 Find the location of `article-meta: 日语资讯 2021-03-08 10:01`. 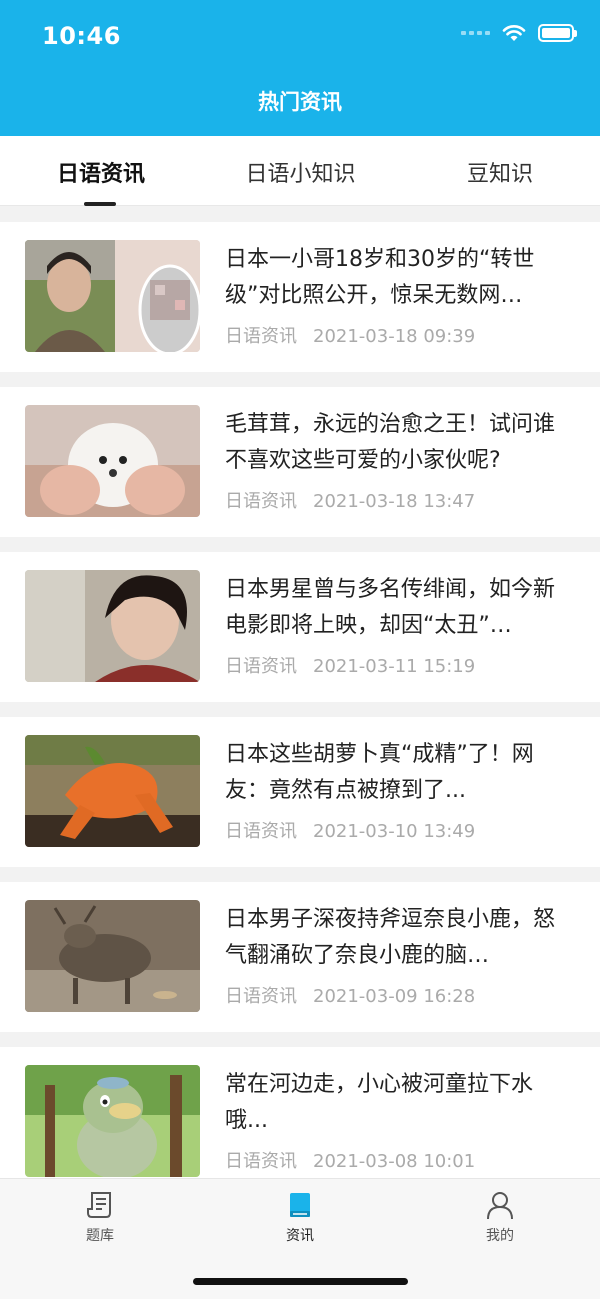

article-meta: 日语资讯 2021-03-08 10:01 is located at coordinates (350, 1160).